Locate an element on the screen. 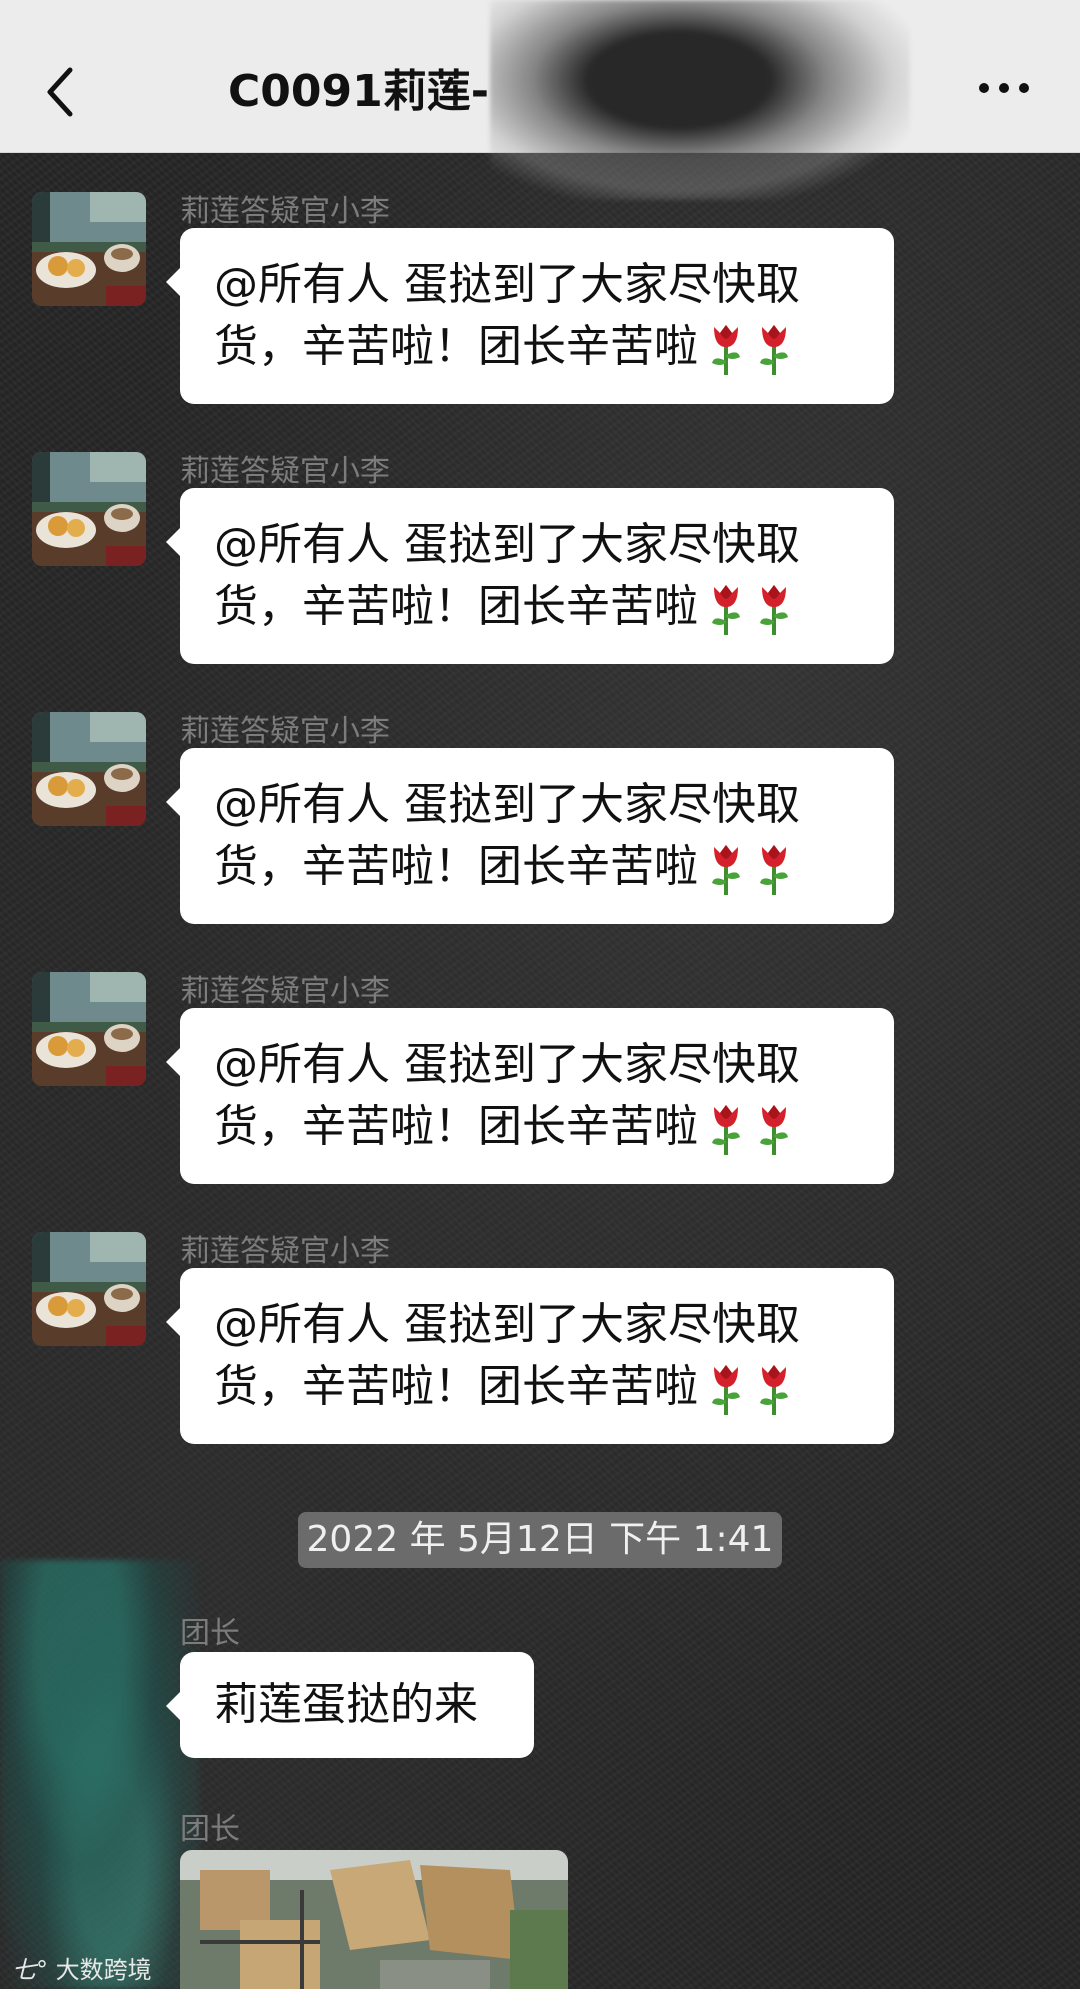 This screenshot has height=1989, width=1080. message-bubble: 莉莲蛋挞的来 is located at coordinates (350, 1705).